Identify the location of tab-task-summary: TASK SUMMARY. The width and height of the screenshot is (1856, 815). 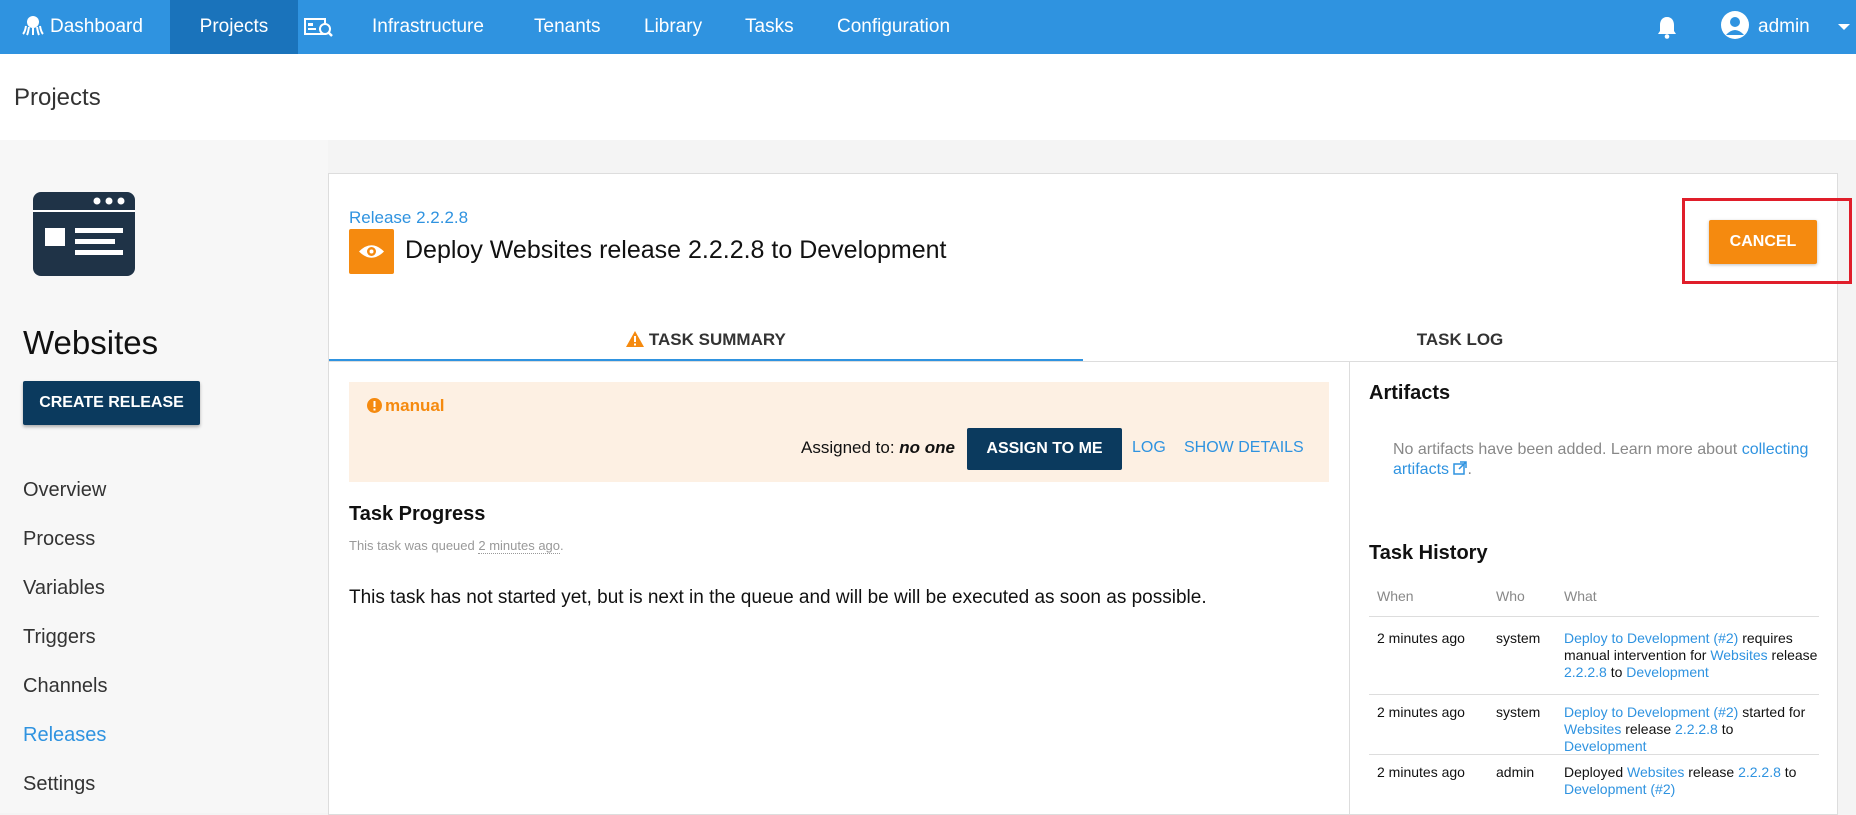
(706, 336).